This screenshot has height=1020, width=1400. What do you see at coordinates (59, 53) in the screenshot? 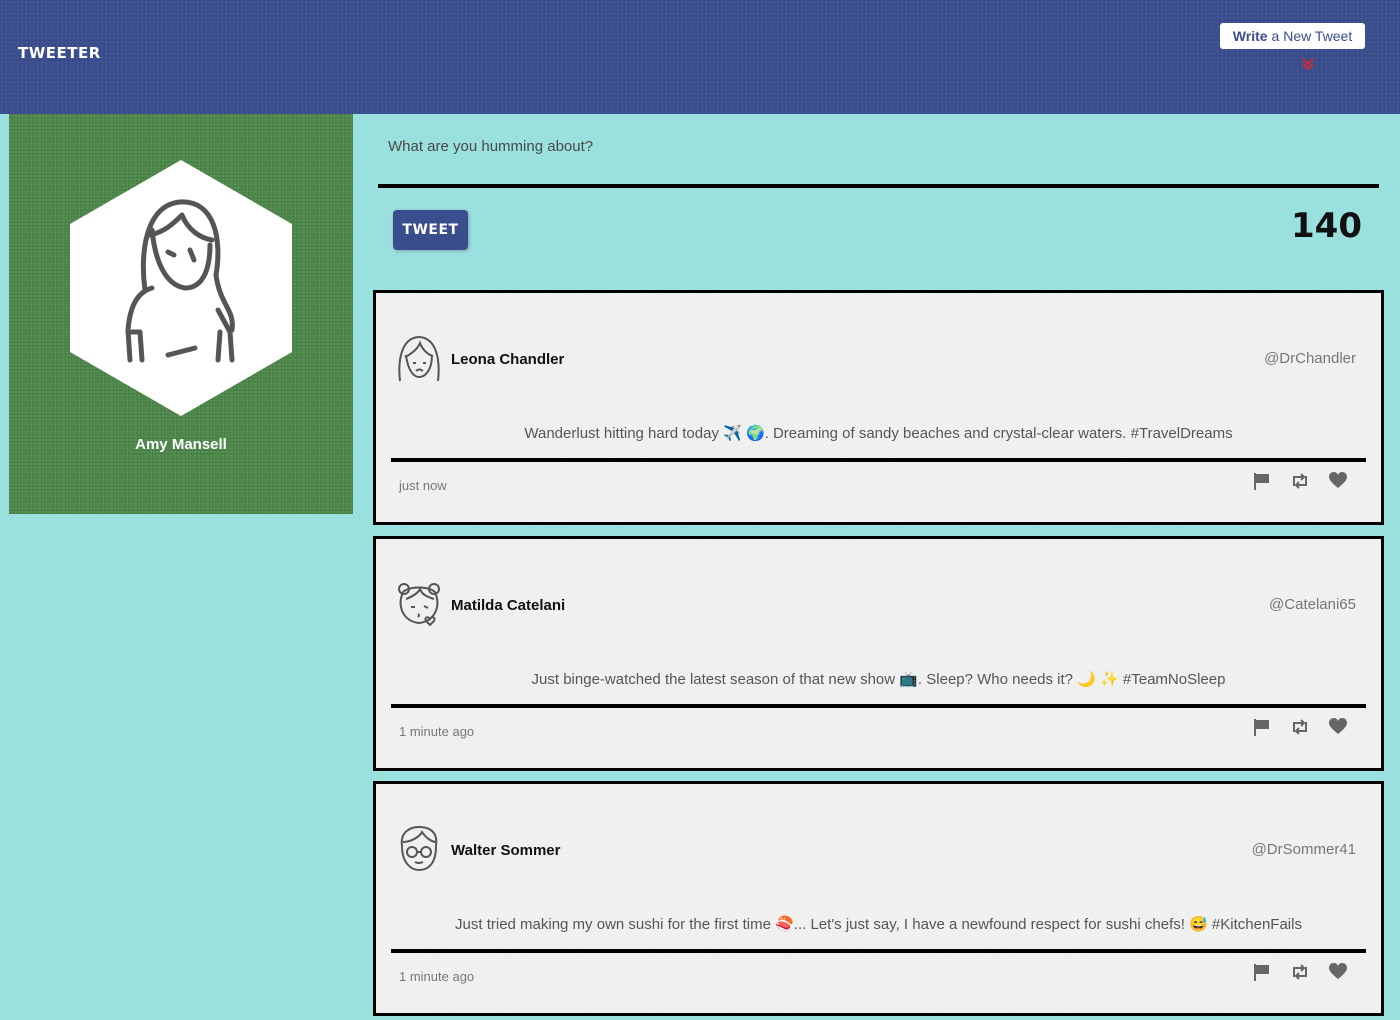
I see `brand-logo: TWEETER` at bounding box center [59, 53].